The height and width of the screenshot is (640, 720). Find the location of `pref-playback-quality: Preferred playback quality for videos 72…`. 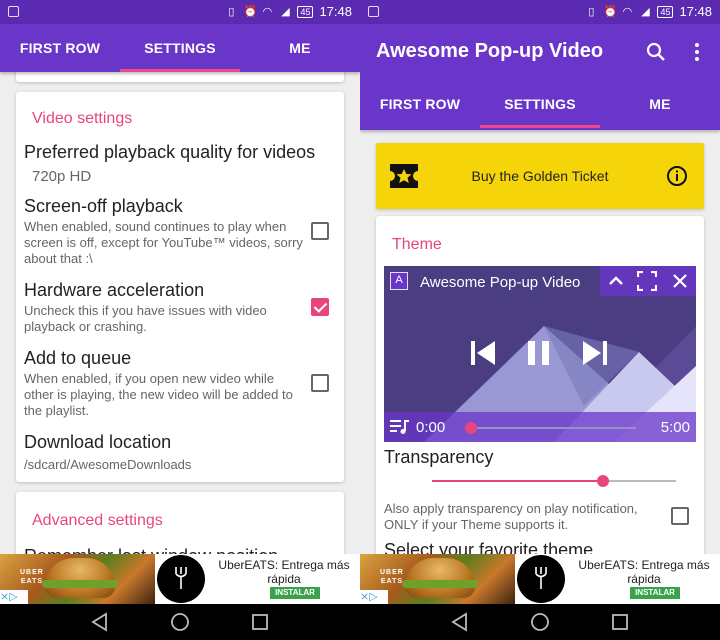

pref-playback-quality: Preferred playback quality for videos 72… is located at coordinates (180, 163).